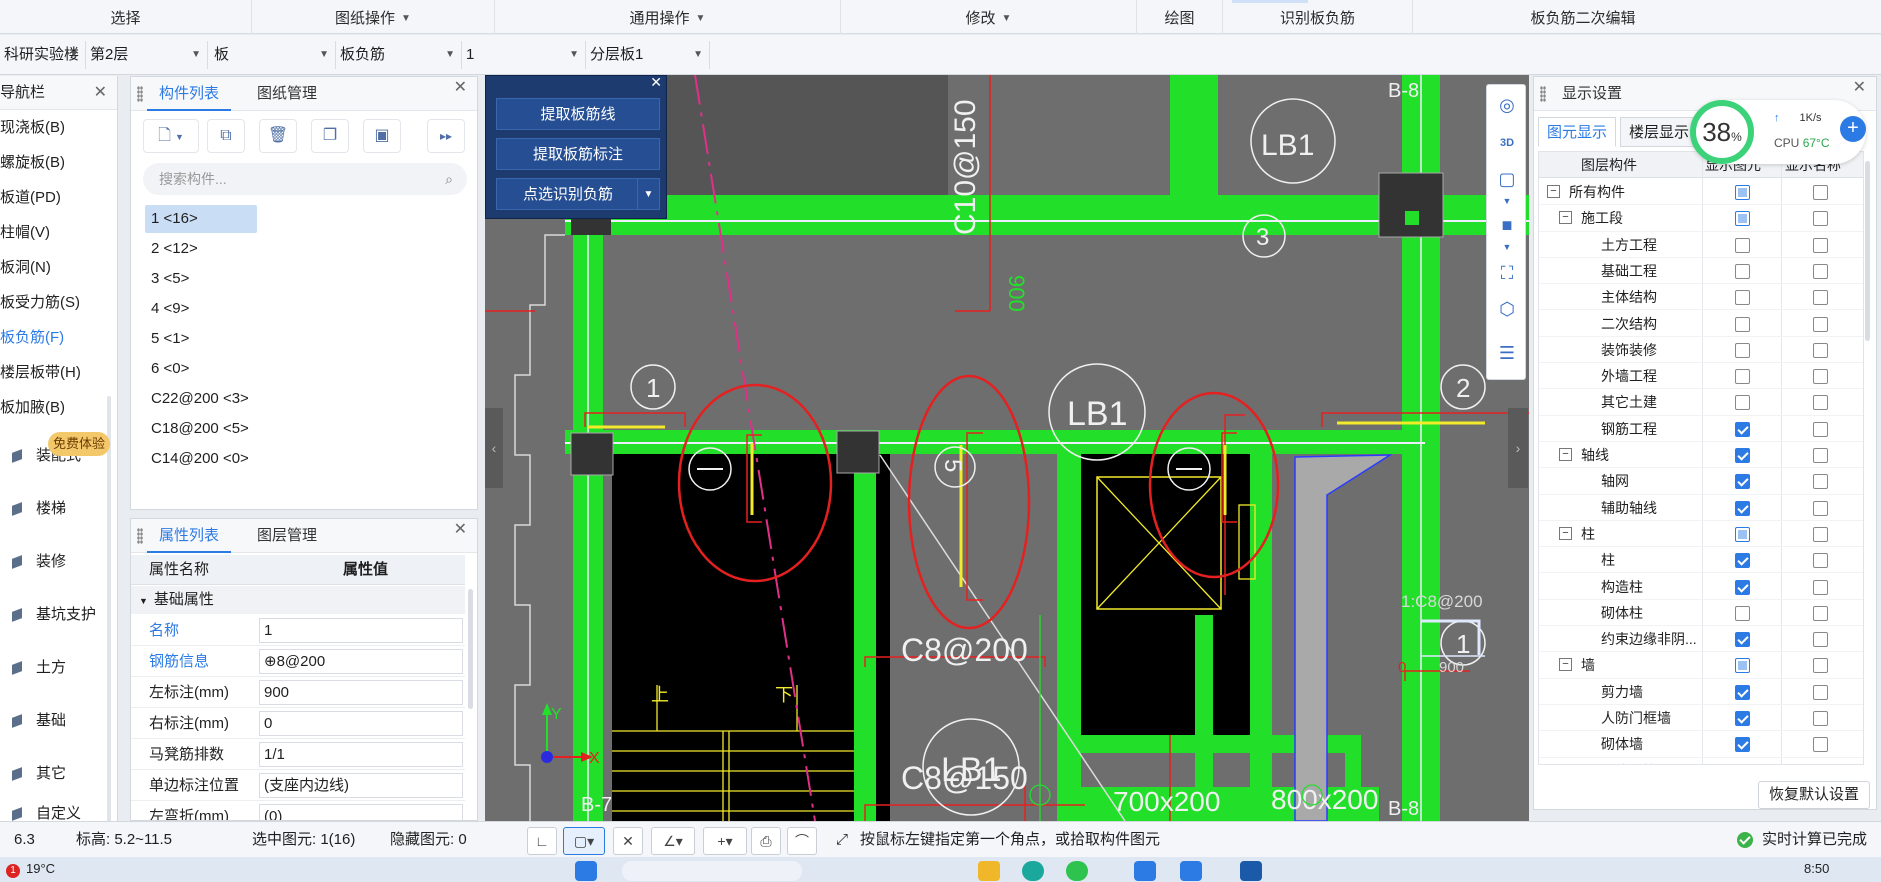 This screenshot has width=1881, height=882. What do you see at coordinates (1507, 273) in the screenshot?
I see `fit-screen-icon: ⛶` at bounding box center [1507, 273].